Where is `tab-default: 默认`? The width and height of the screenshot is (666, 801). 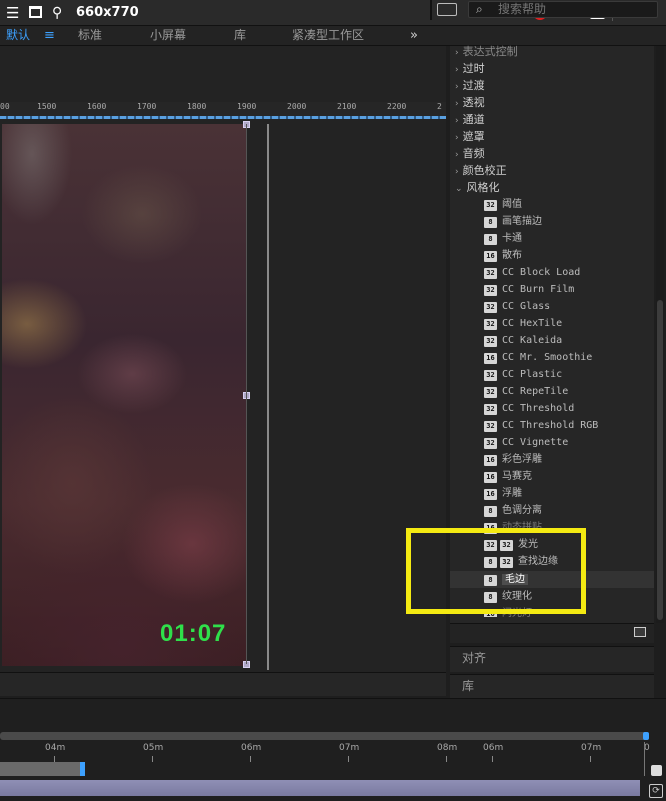 tab-default: 默认 is located at coordinates (18, 35).